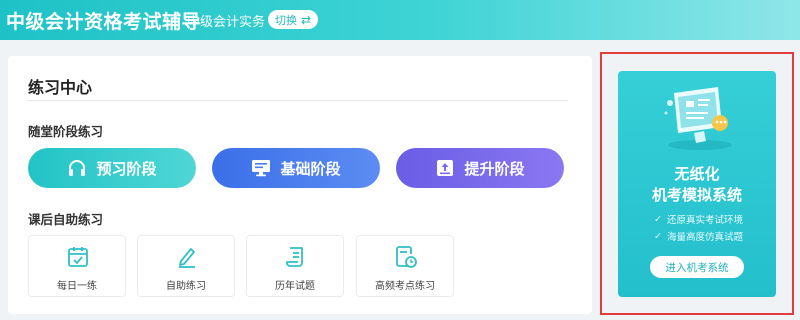  What do you see at coordinates (698, 118) in the screenshot?
I see `computer-illustration-icon` at bounding box center [698, 118].